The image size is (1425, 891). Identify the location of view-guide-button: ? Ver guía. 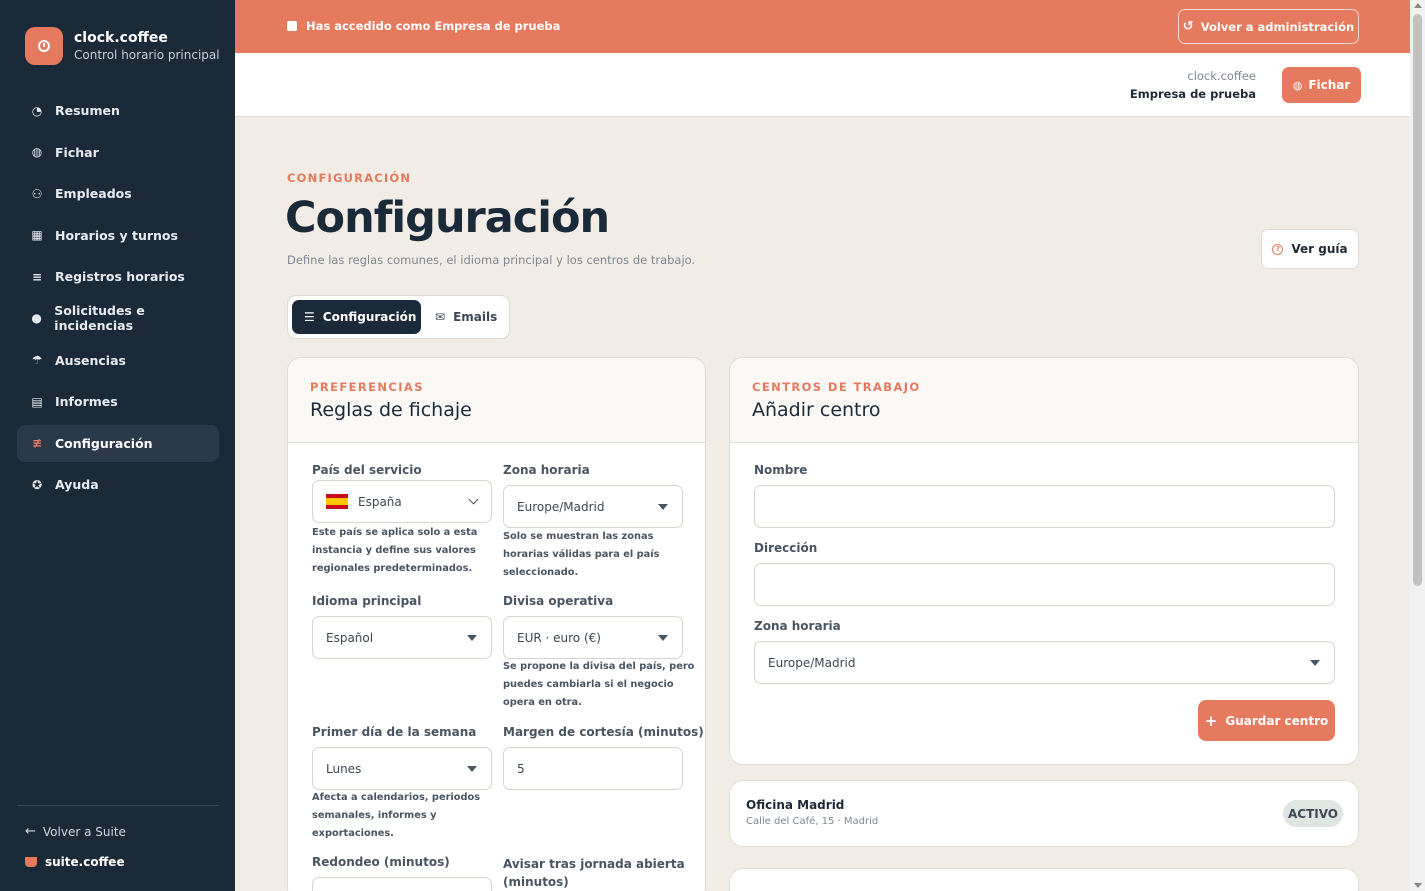
(1310, 249).